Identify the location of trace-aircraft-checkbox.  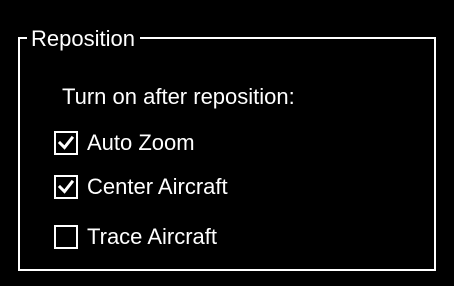
(66, 237).